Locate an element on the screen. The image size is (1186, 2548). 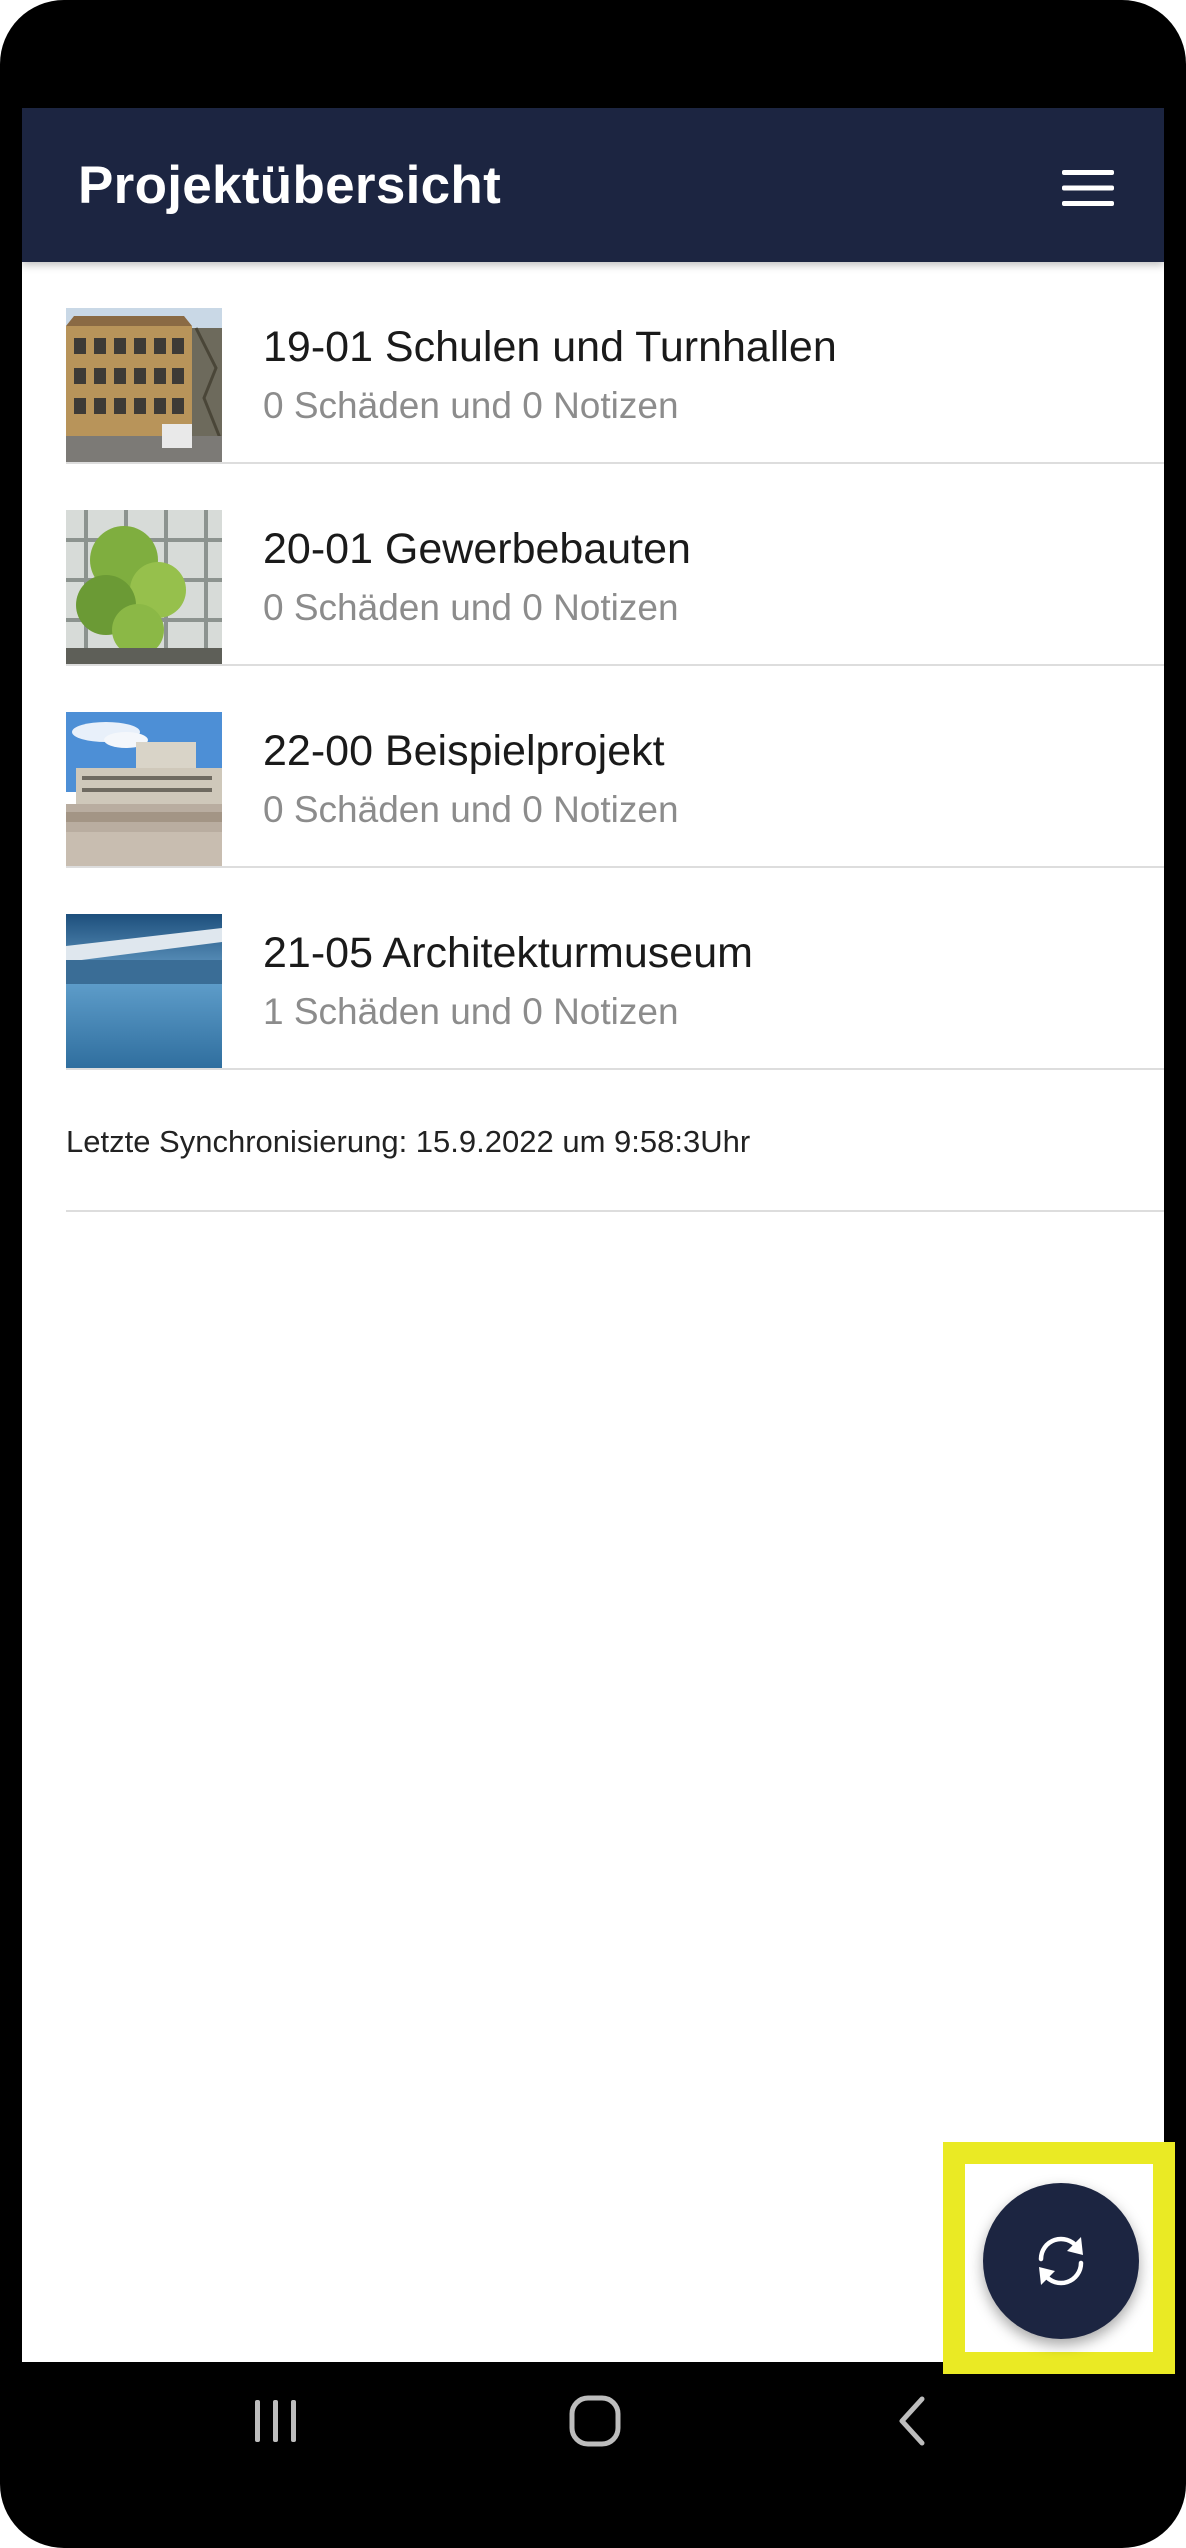
recents-button is located at coordinates (276, 2421).